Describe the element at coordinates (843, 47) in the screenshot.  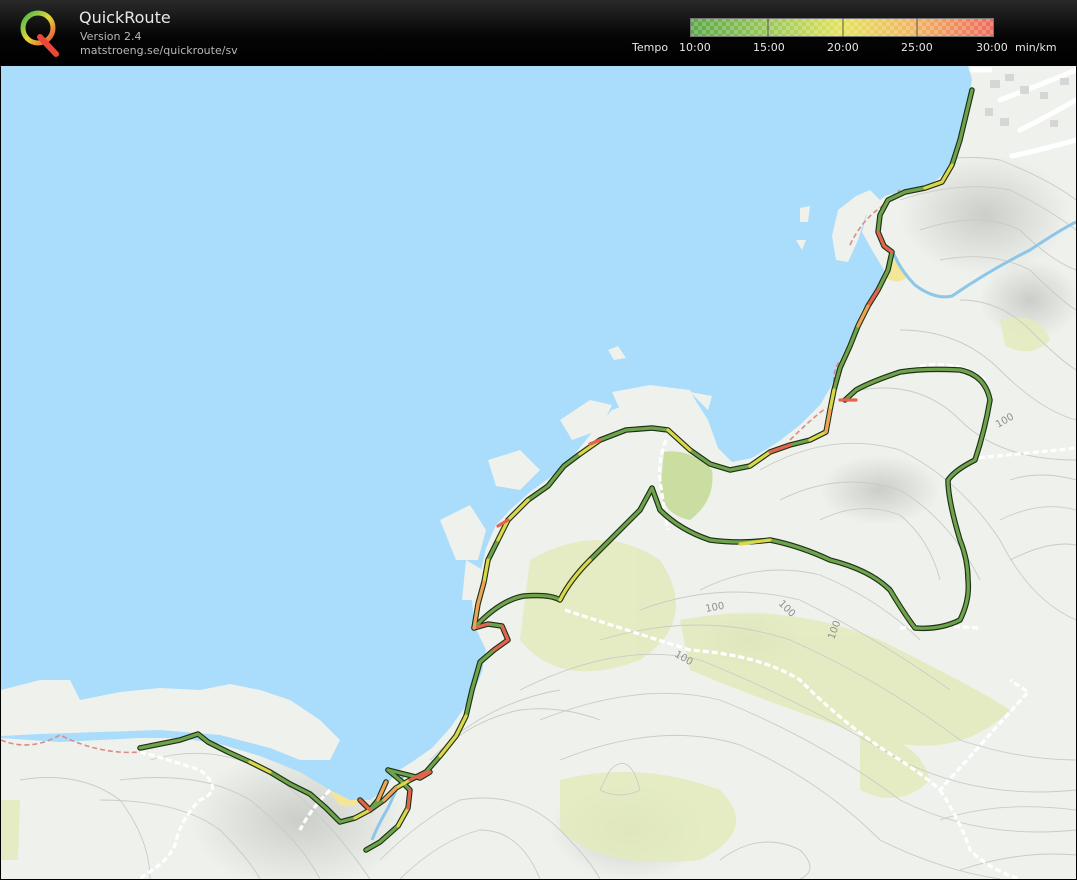
I see `legend-tick: 20:00` at that location.